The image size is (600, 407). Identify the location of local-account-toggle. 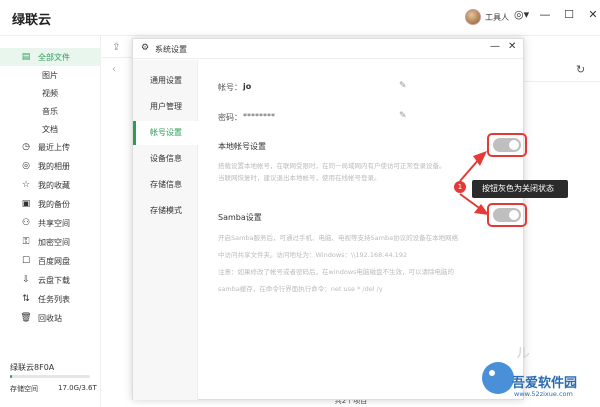
(507, 145).